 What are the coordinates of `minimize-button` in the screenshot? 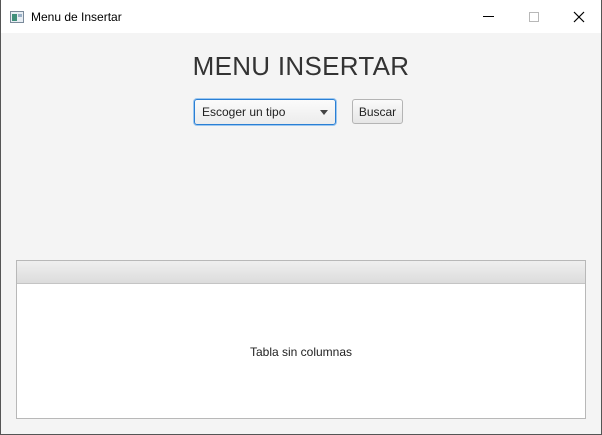 It's located at (488, 16).